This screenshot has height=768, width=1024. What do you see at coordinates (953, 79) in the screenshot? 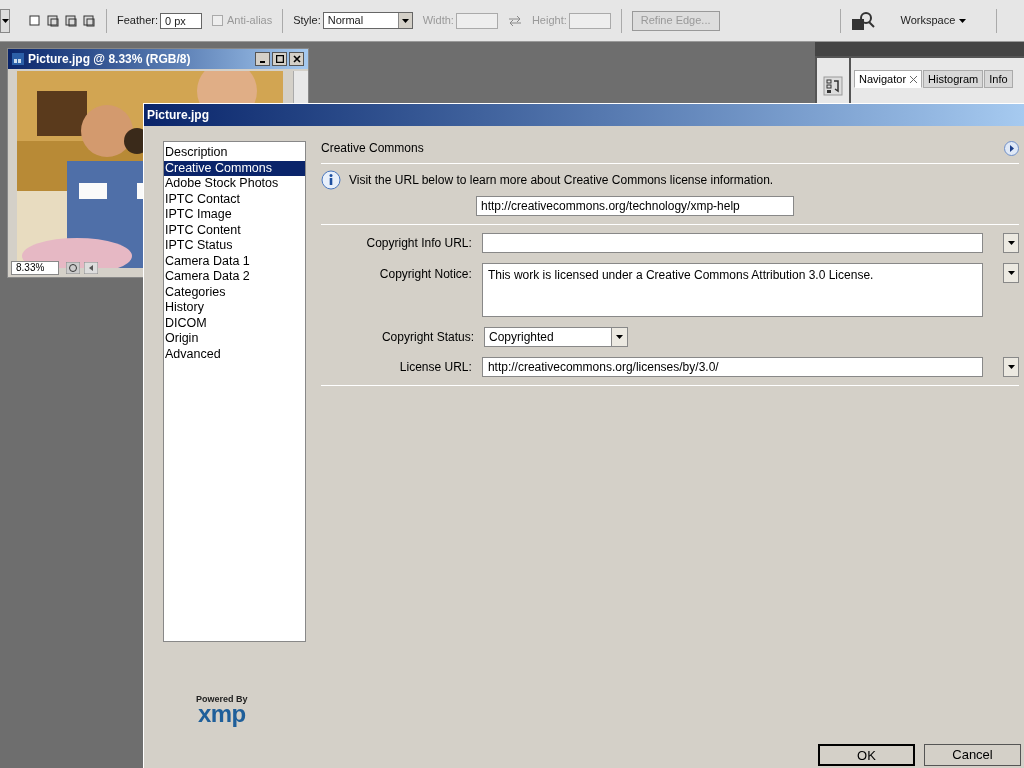
I see `panel-tab: Histogram` at bounding box center [953, 79].